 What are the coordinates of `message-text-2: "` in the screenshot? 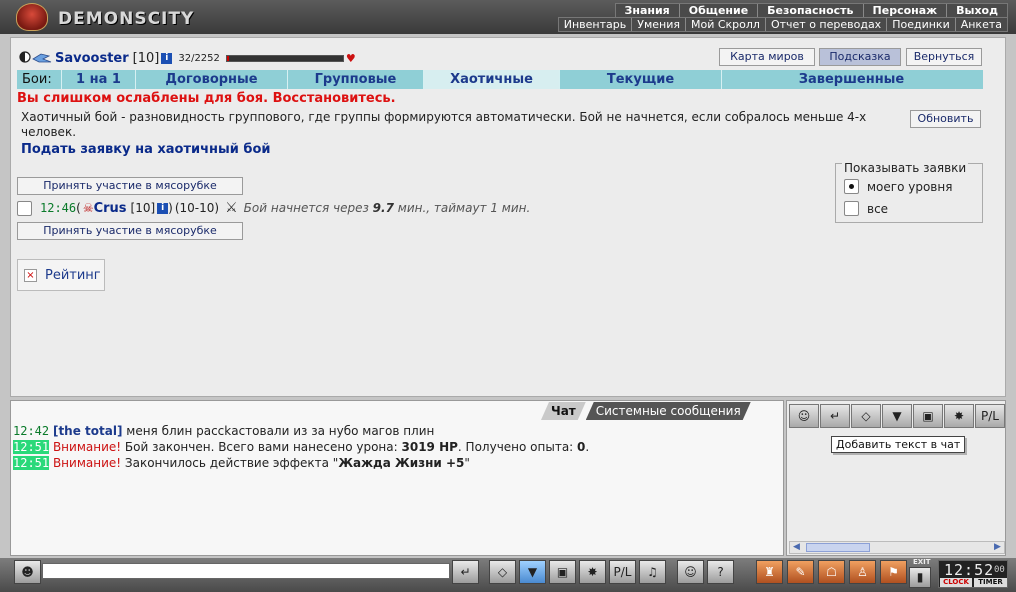 It's located at (467, 463).